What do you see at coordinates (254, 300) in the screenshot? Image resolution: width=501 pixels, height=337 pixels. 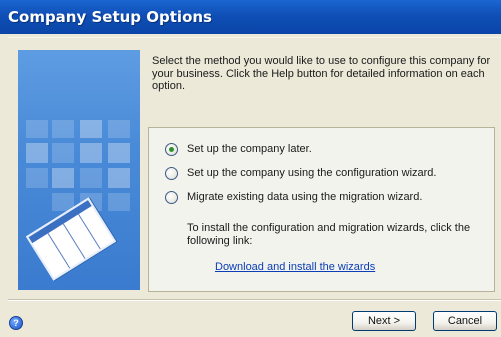 I see `footer-divider` at bounding box center [254, 300].